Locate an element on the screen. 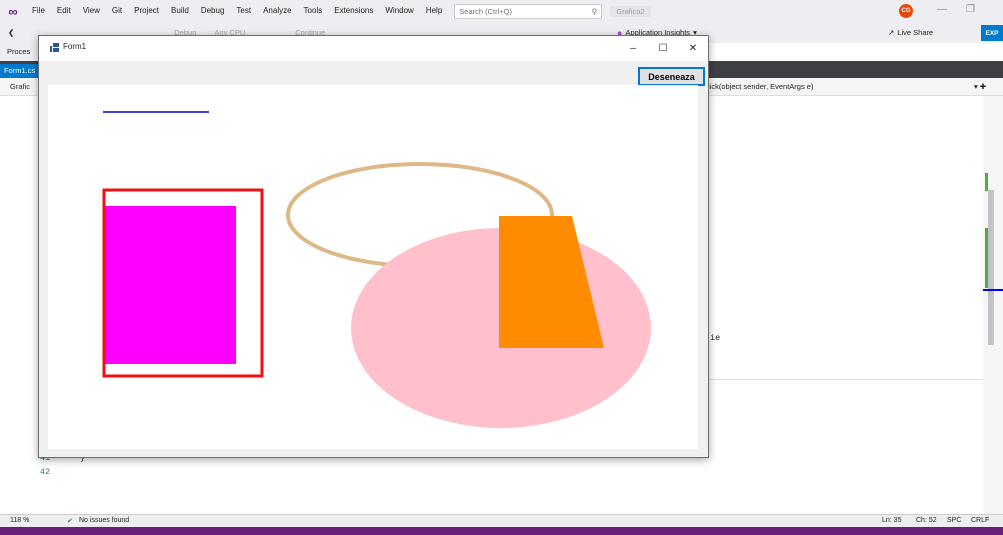  zoom-dropdown: 118 % is located at coordinates (19, 520).